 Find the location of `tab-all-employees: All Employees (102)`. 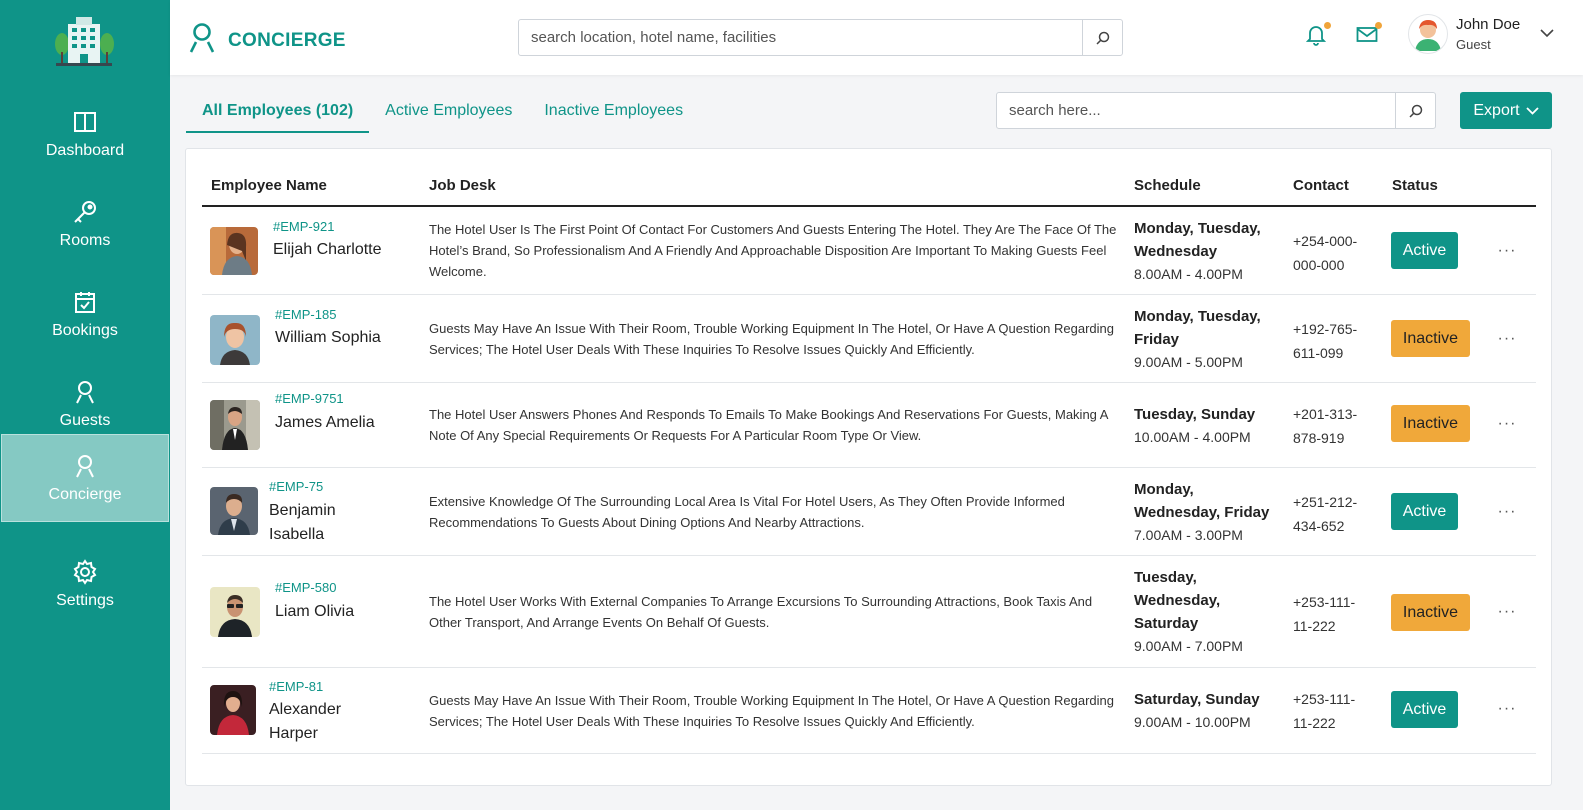

tab-all-employees: All Employees (102) is located at coordinates (278, 112).